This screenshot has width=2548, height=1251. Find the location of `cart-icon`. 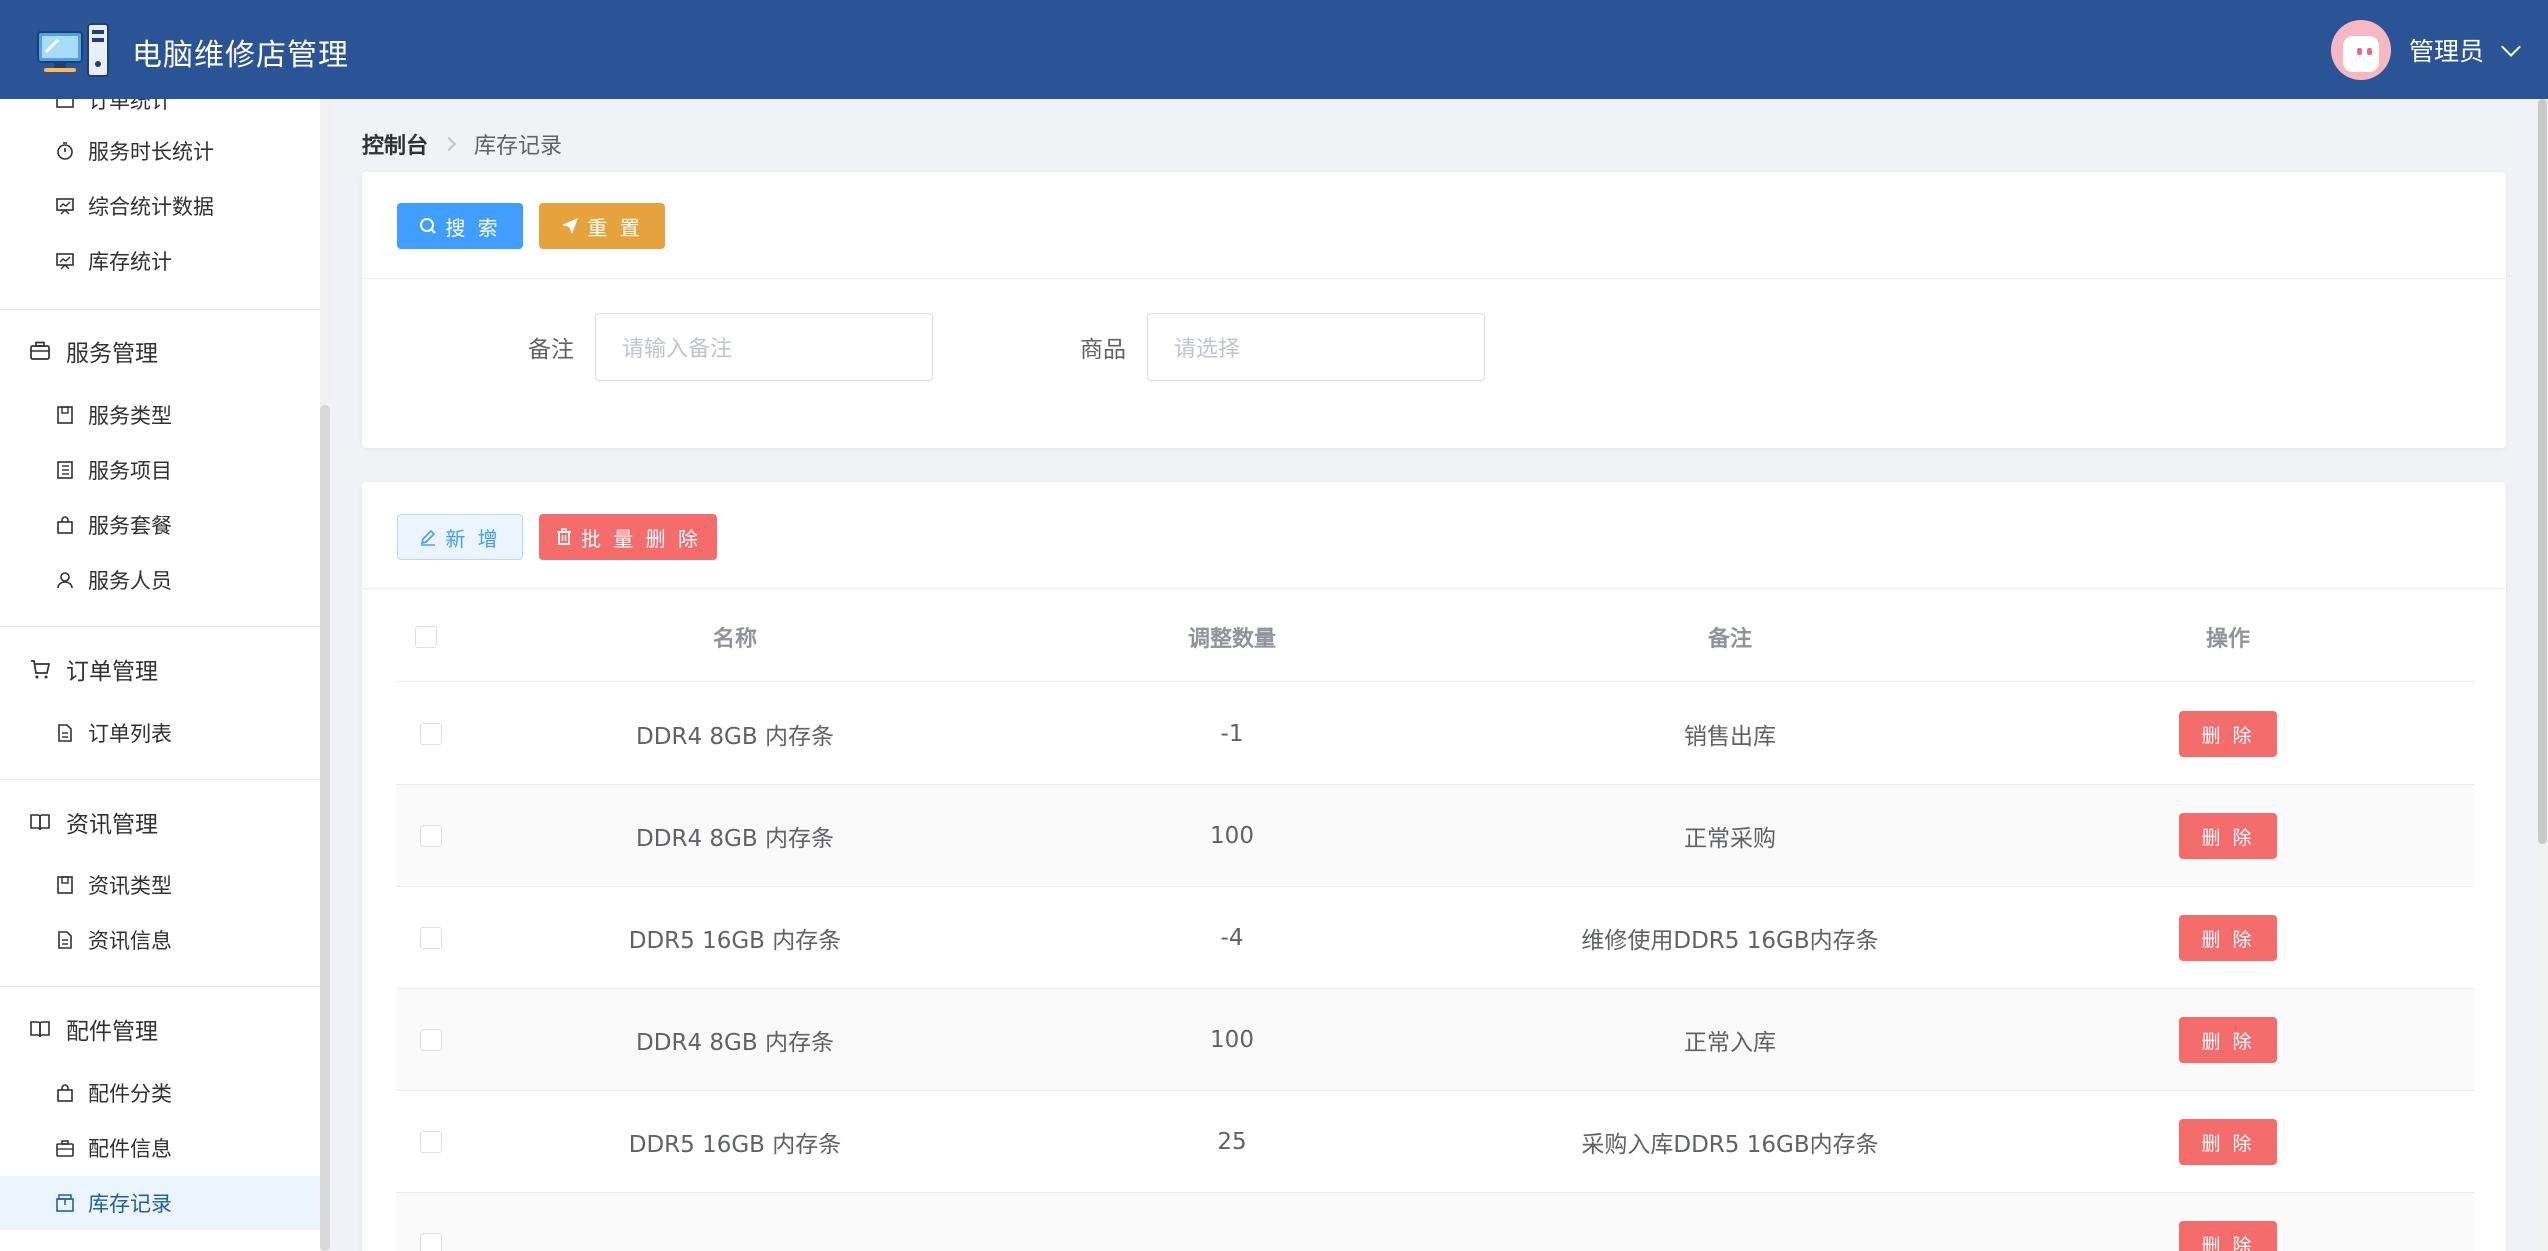

cart-icon is located at coordinates (40, 669).